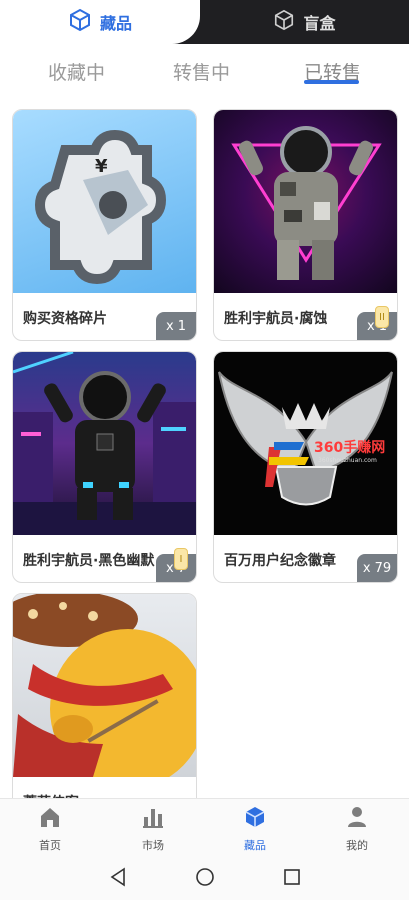  I want to click on edition-badge: I, so click(181, 559).